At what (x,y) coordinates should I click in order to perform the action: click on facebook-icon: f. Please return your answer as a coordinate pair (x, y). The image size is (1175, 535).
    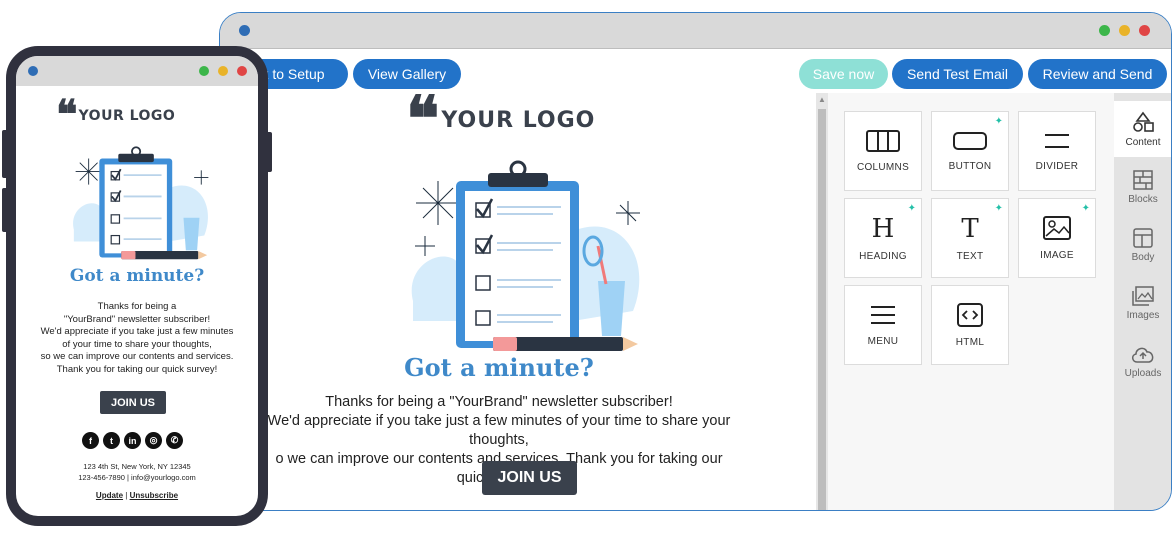
    Looking at the image, I should click on (90, 440).